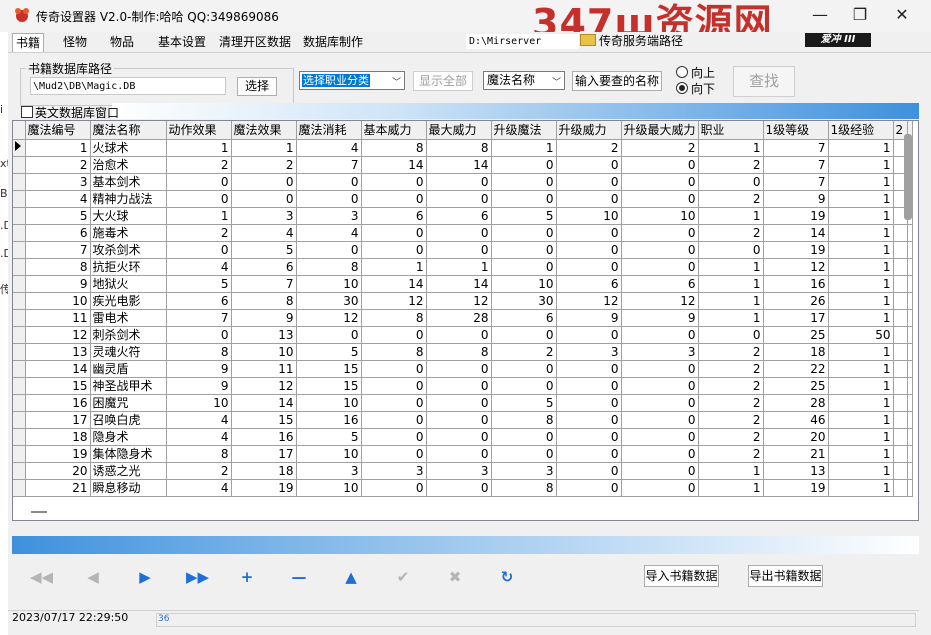  I want to click on grid-cell: 26, so click(796, 301).